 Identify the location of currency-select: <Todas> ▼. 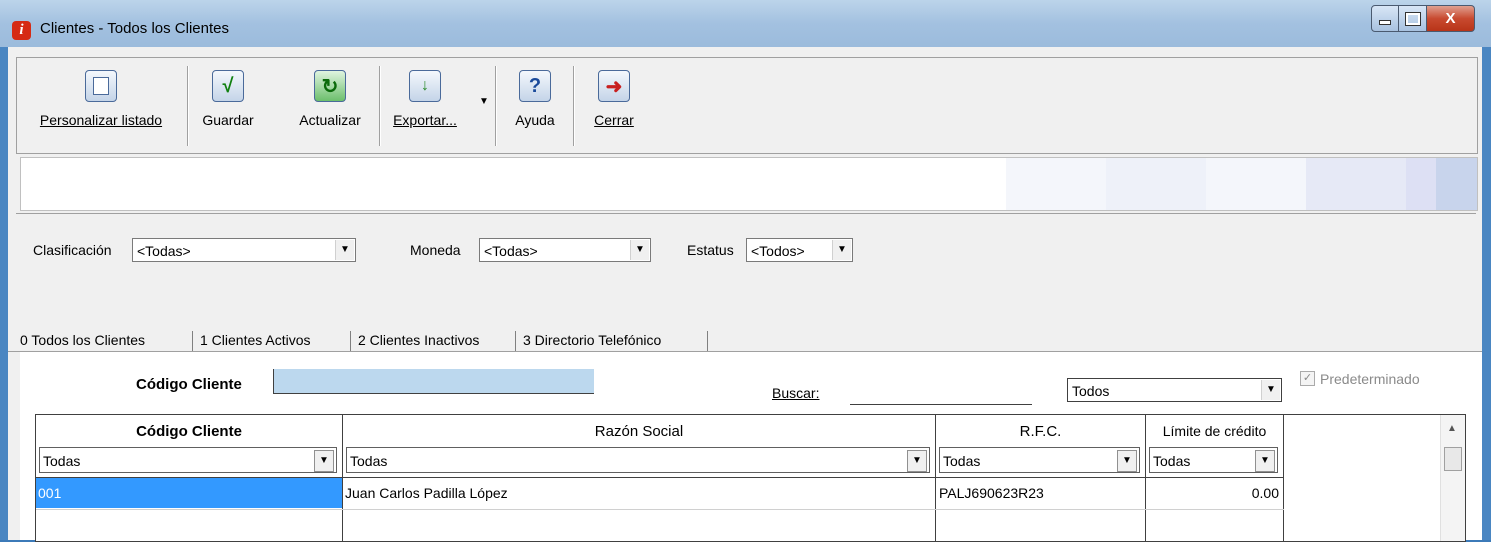
(565, 250).